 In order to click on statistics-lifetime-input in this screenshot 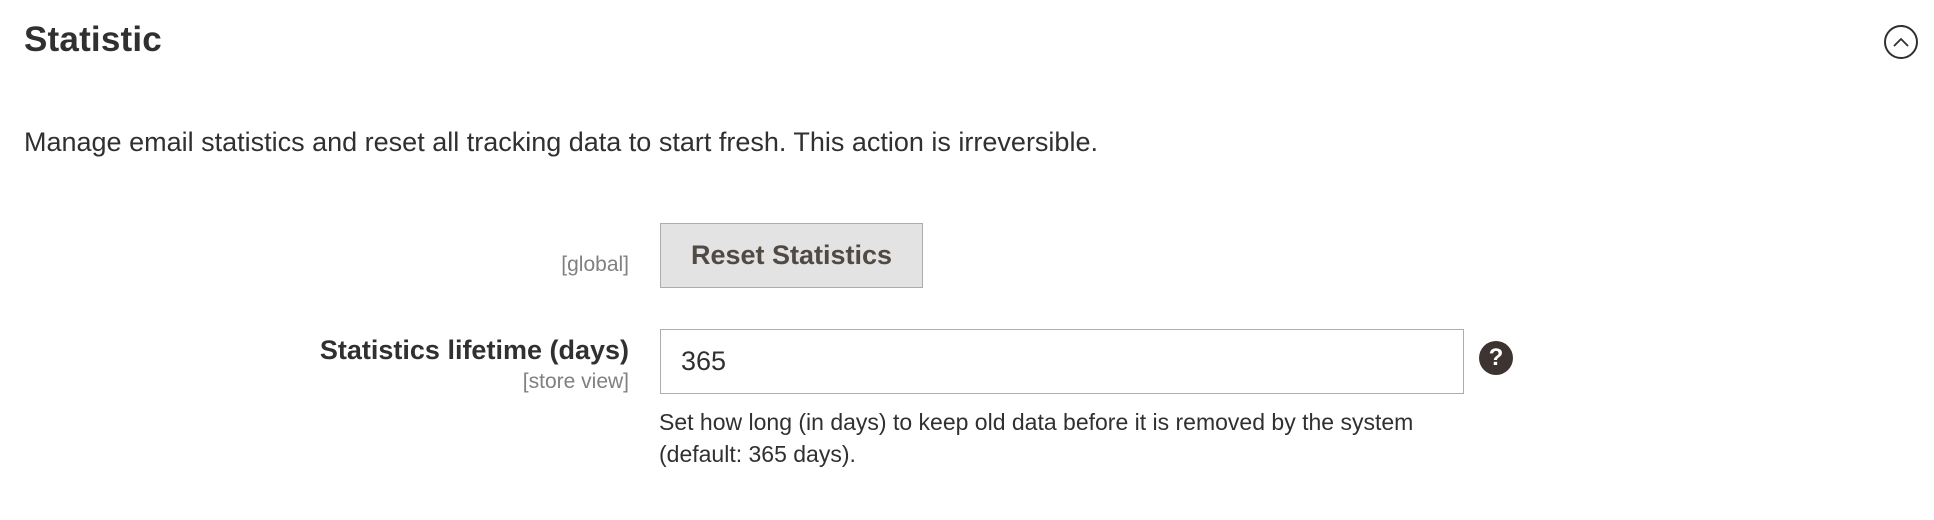, I will do `click(1062, 361)`.